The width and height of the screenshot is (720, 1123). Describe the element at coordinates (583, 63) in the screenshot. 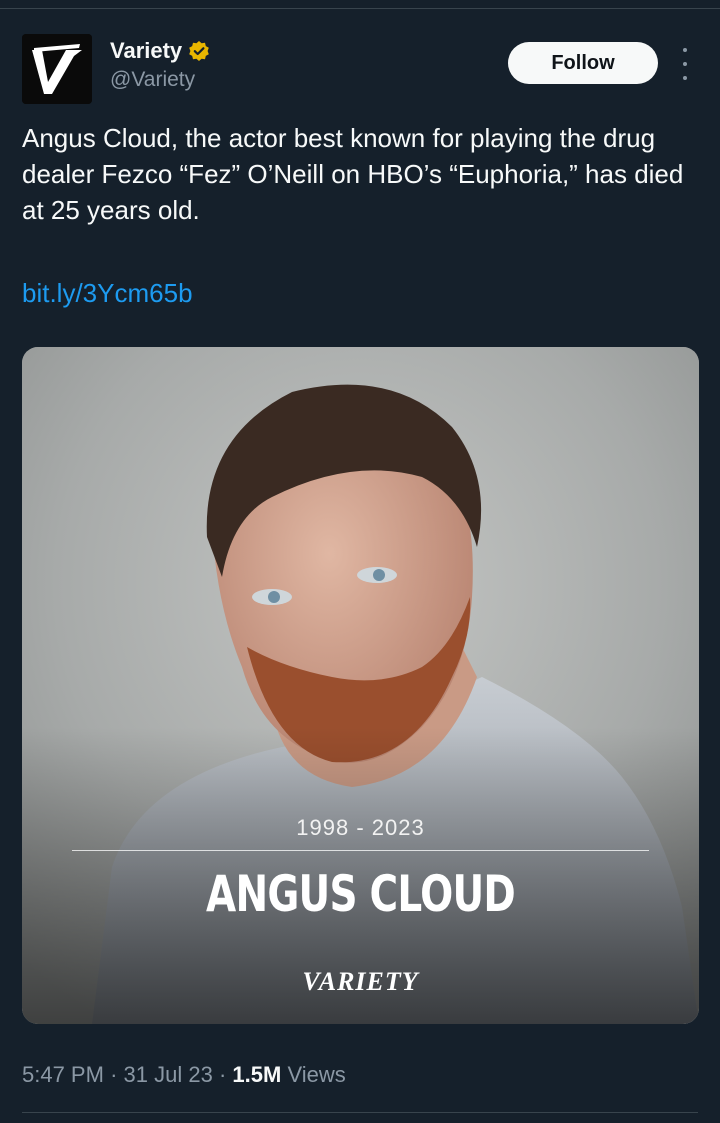

I see `follow-button: Follow` at that location.